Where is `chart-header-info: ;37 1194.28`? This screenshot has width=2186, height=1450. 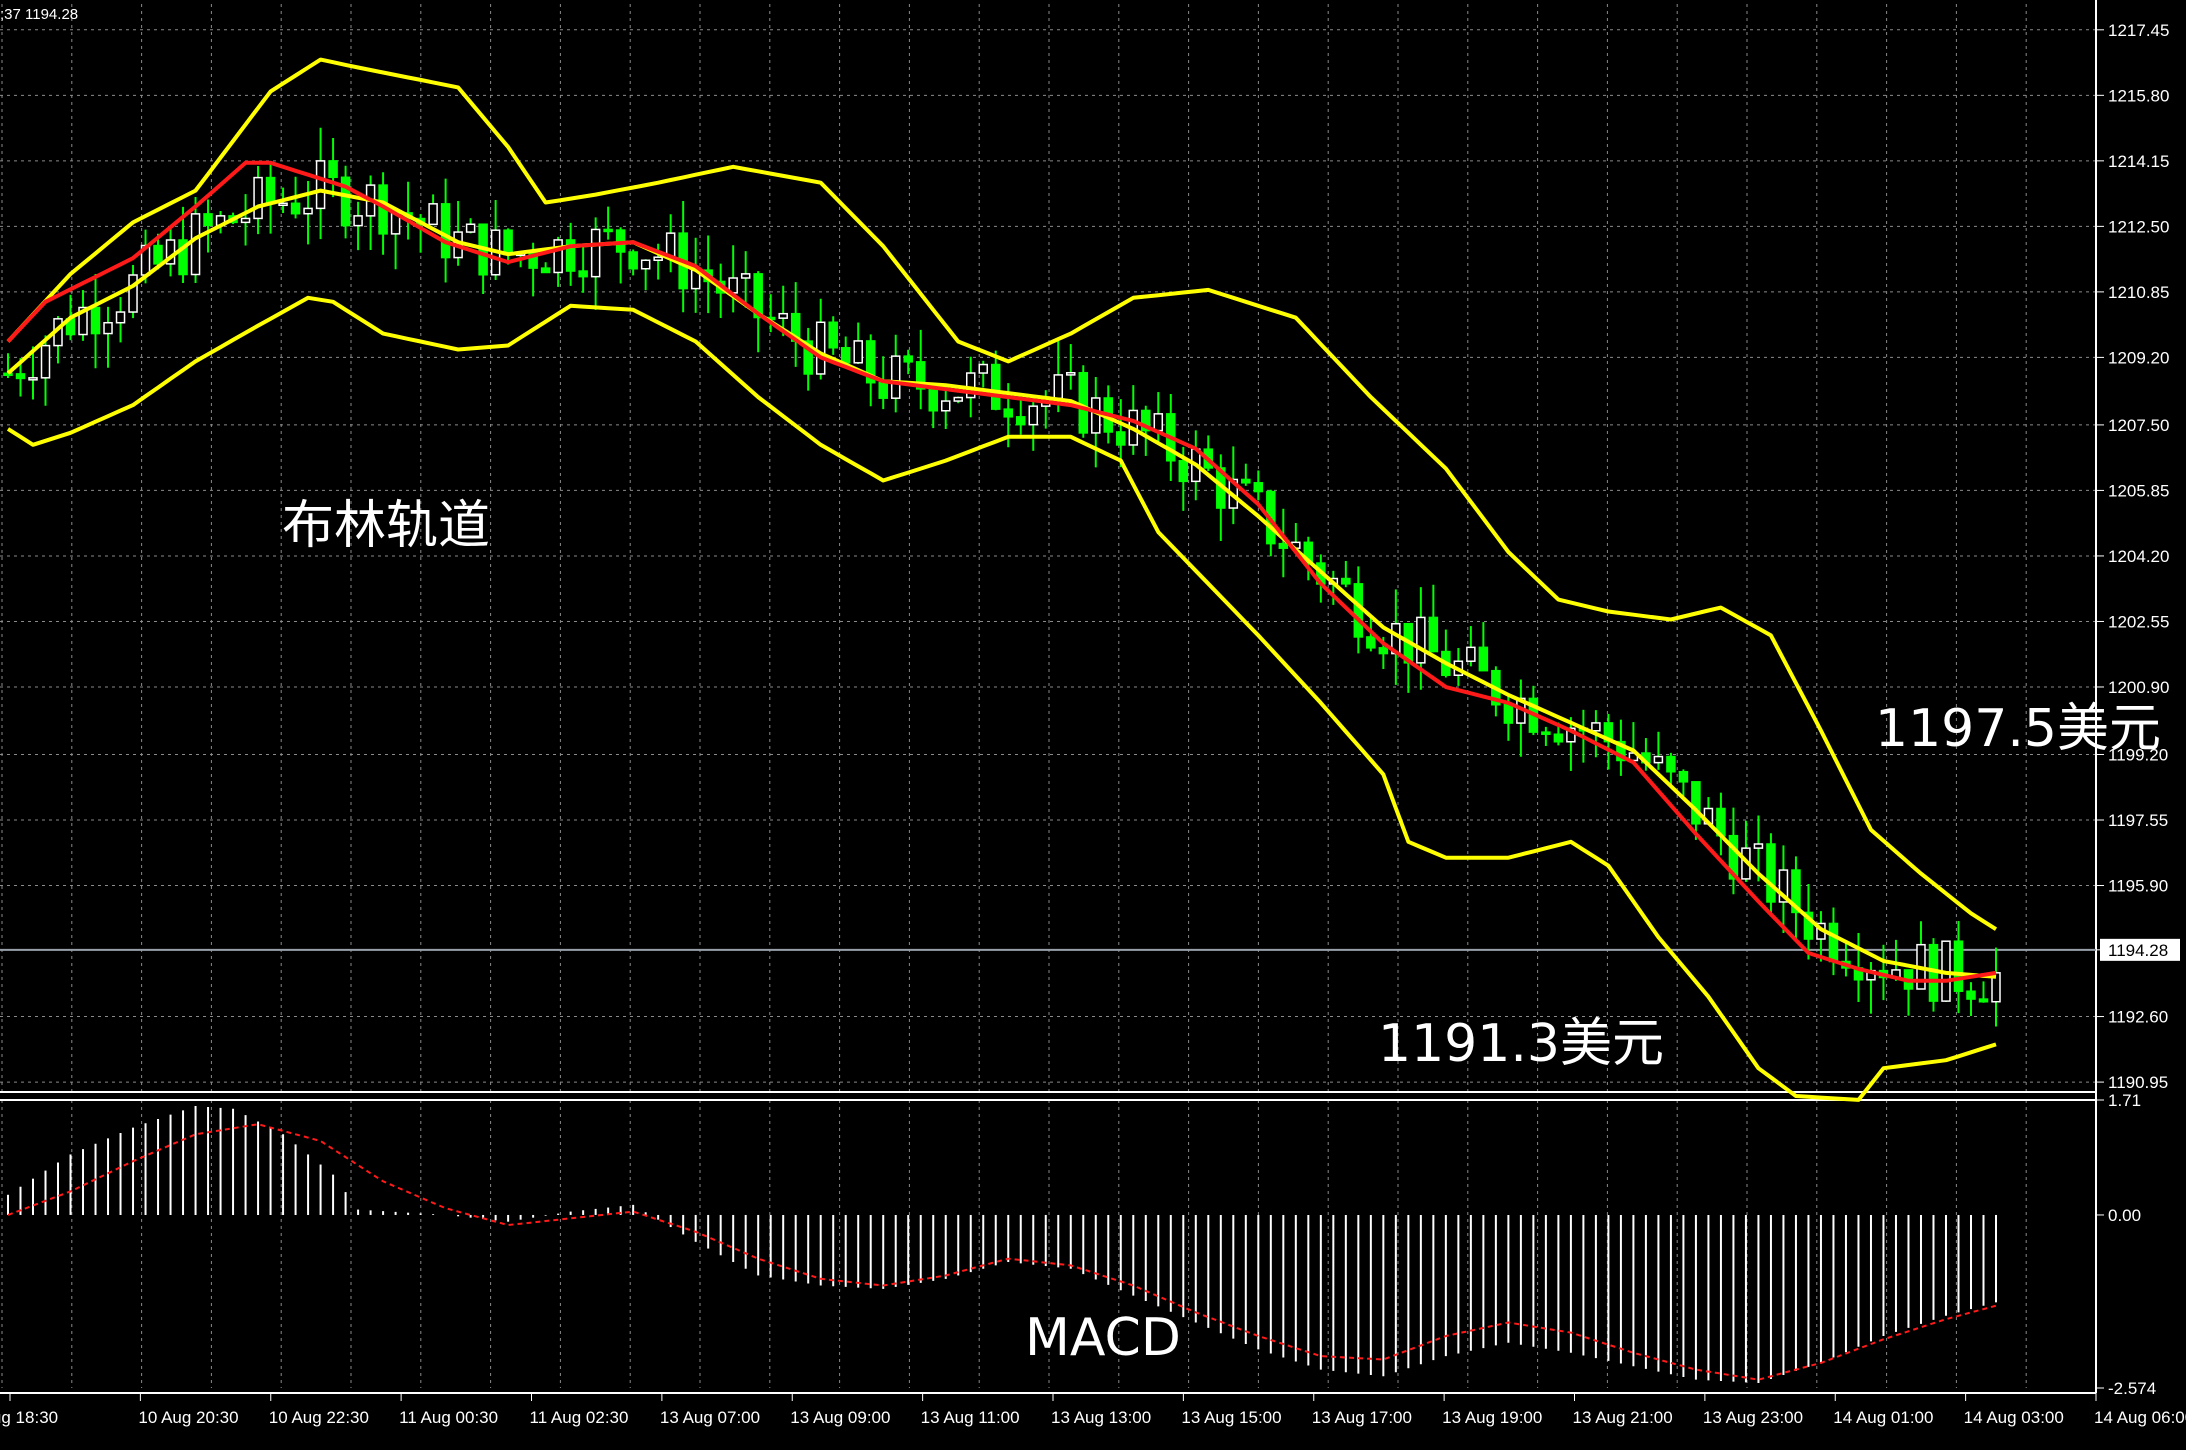
chart-header-info: ;37 1194.28 is located at coordinates (39, 14).